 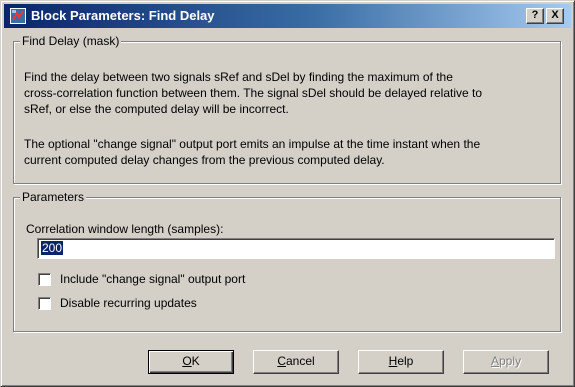 I want to click on correlation-window-label: Correlation window length (samples):, so click(x=125, y=229).